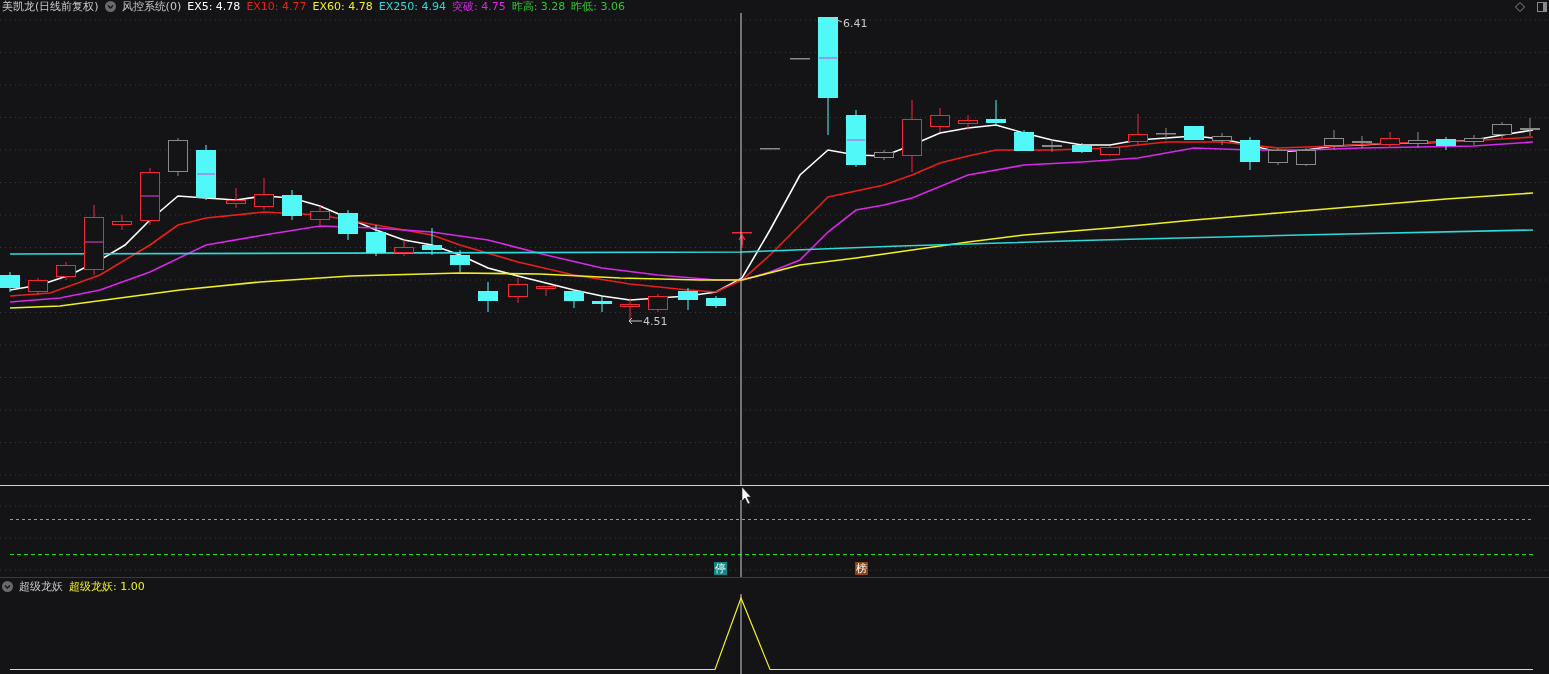 The image size is (1549, 674). What do you see at coordinates (276, 6) in the screenshot?
I see `legend-value: EX10: 4.77` at bounding box center [276, 6].